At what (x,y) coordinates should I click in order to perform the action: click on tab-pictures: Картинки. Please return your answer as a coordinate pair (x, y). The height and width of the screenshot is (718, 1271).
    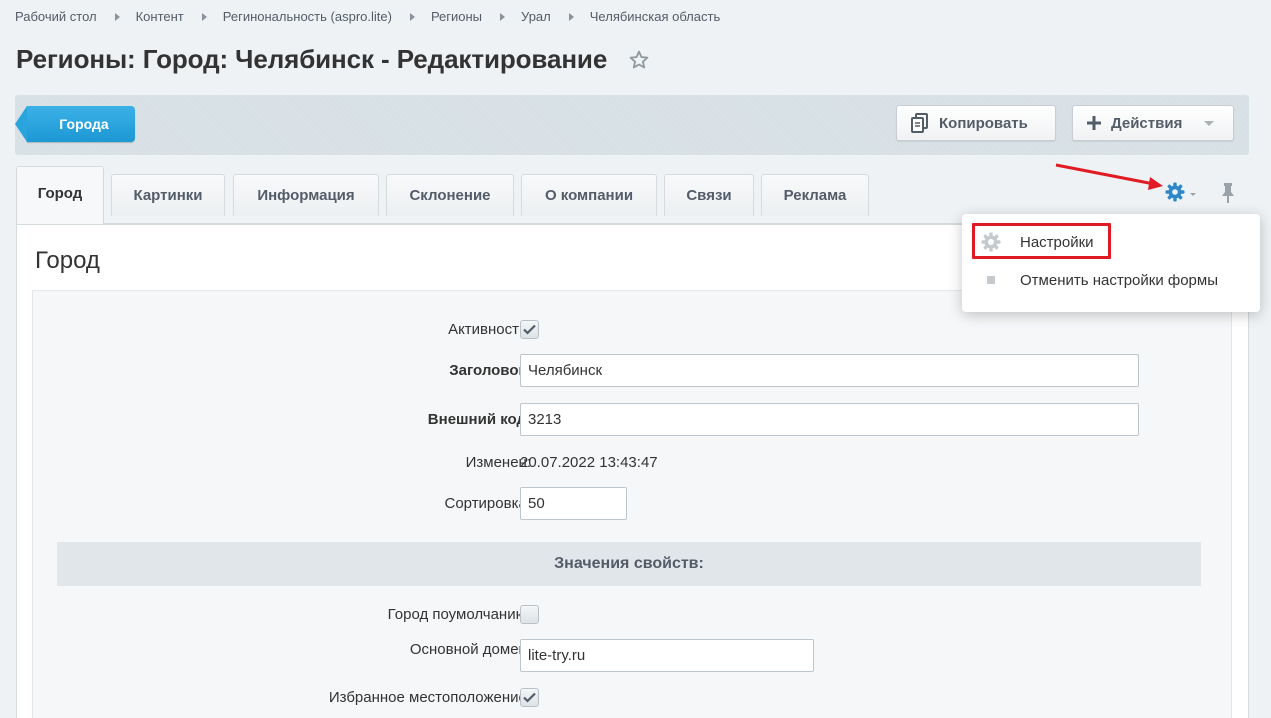
    Looking at the image, I should click on (168, 195).